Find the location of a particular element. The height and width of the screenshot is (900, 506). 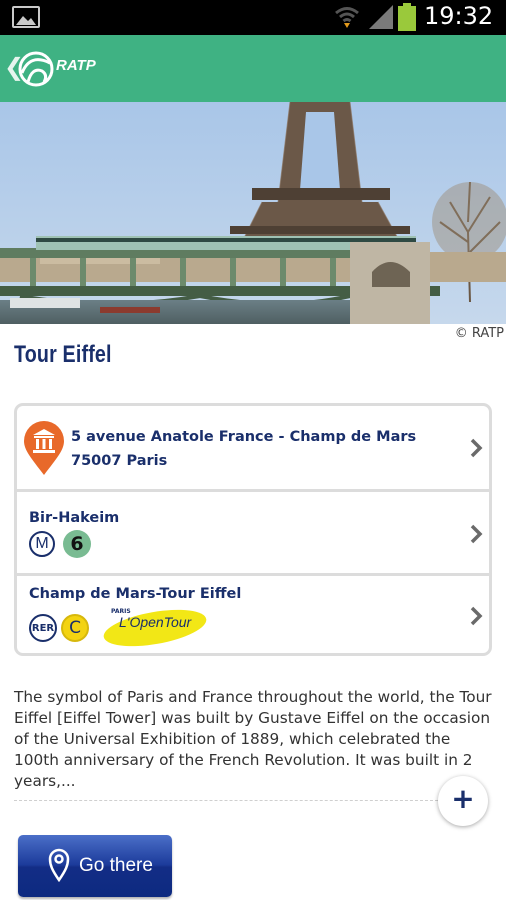

back-button: ❮ RATP is located at coordinates (55, 68).